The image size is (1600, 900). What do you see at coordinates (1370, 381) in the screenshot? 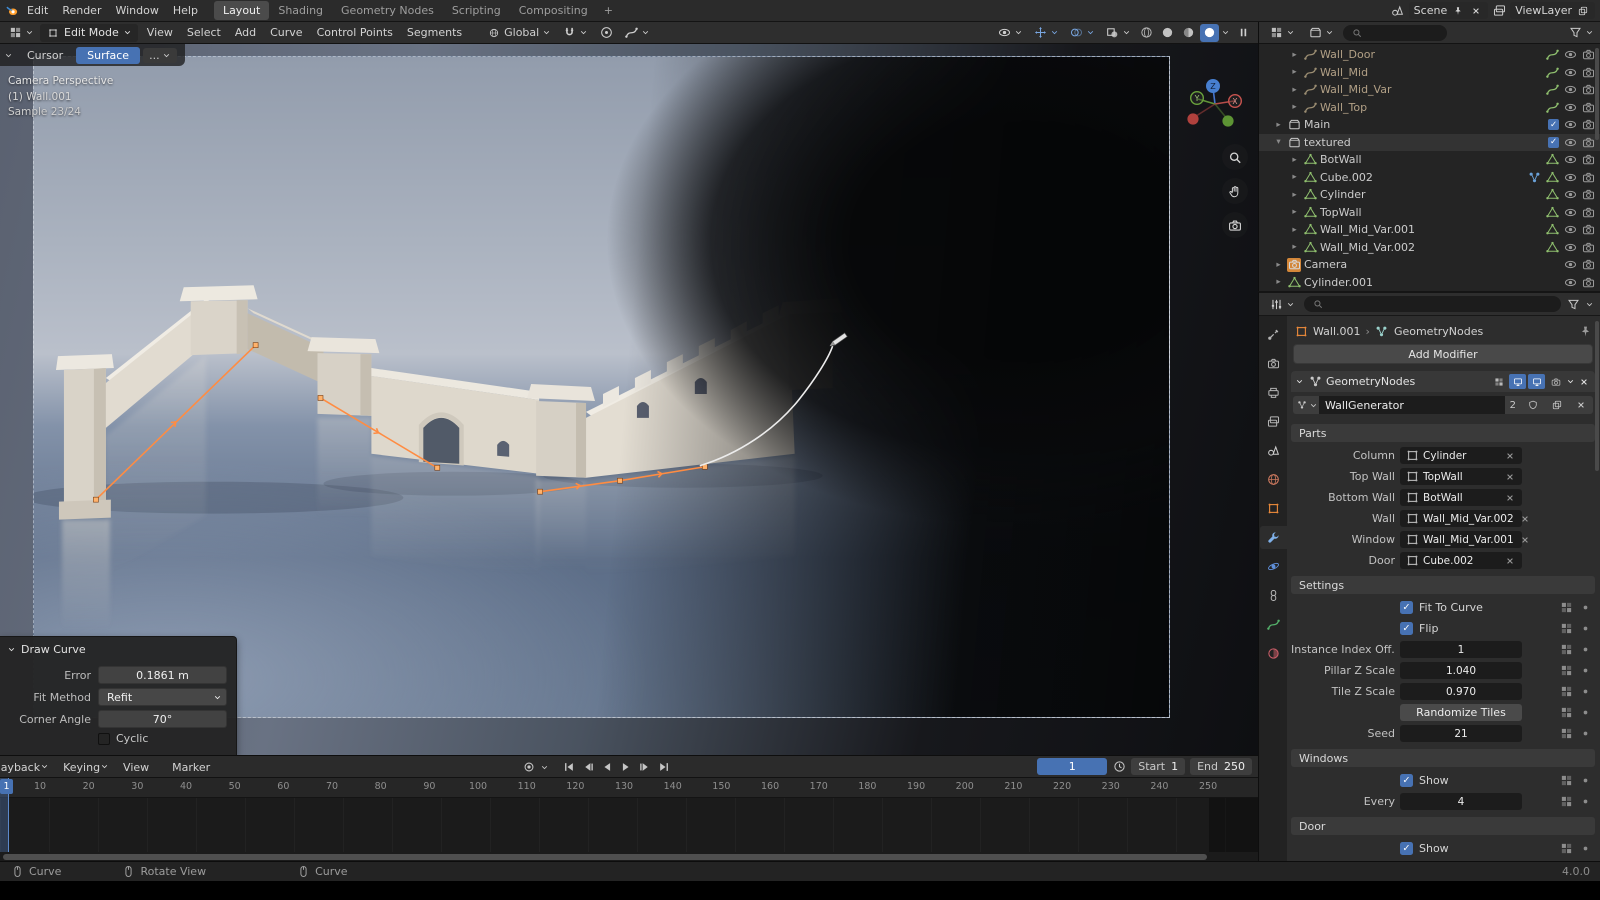
I see `modifier-name: GeometryNodes` at bounding box center [1370, 381].